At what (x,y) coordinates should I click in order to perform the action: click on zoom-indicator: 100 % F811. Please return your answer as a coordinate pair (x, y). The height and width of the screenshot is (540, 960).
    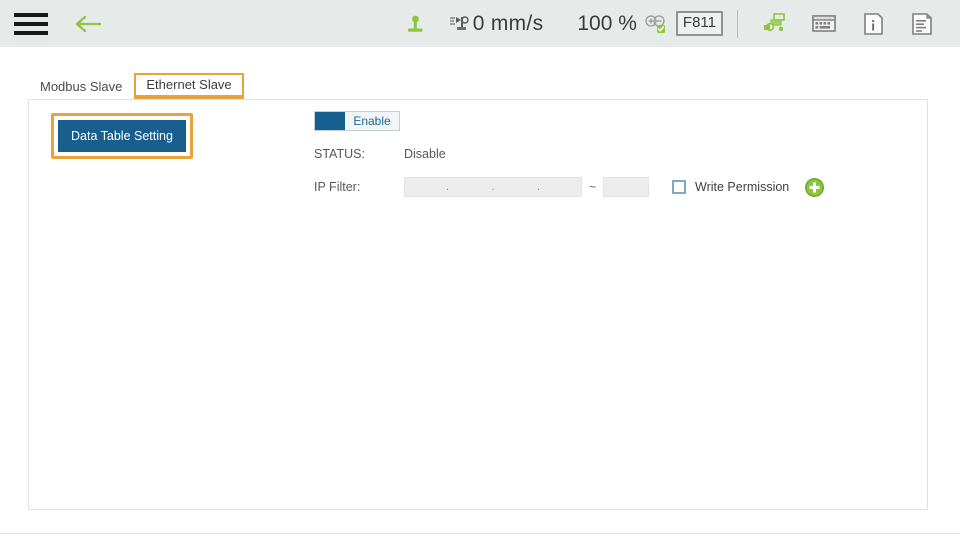
    Looking at the image, I should click on (633, 23).